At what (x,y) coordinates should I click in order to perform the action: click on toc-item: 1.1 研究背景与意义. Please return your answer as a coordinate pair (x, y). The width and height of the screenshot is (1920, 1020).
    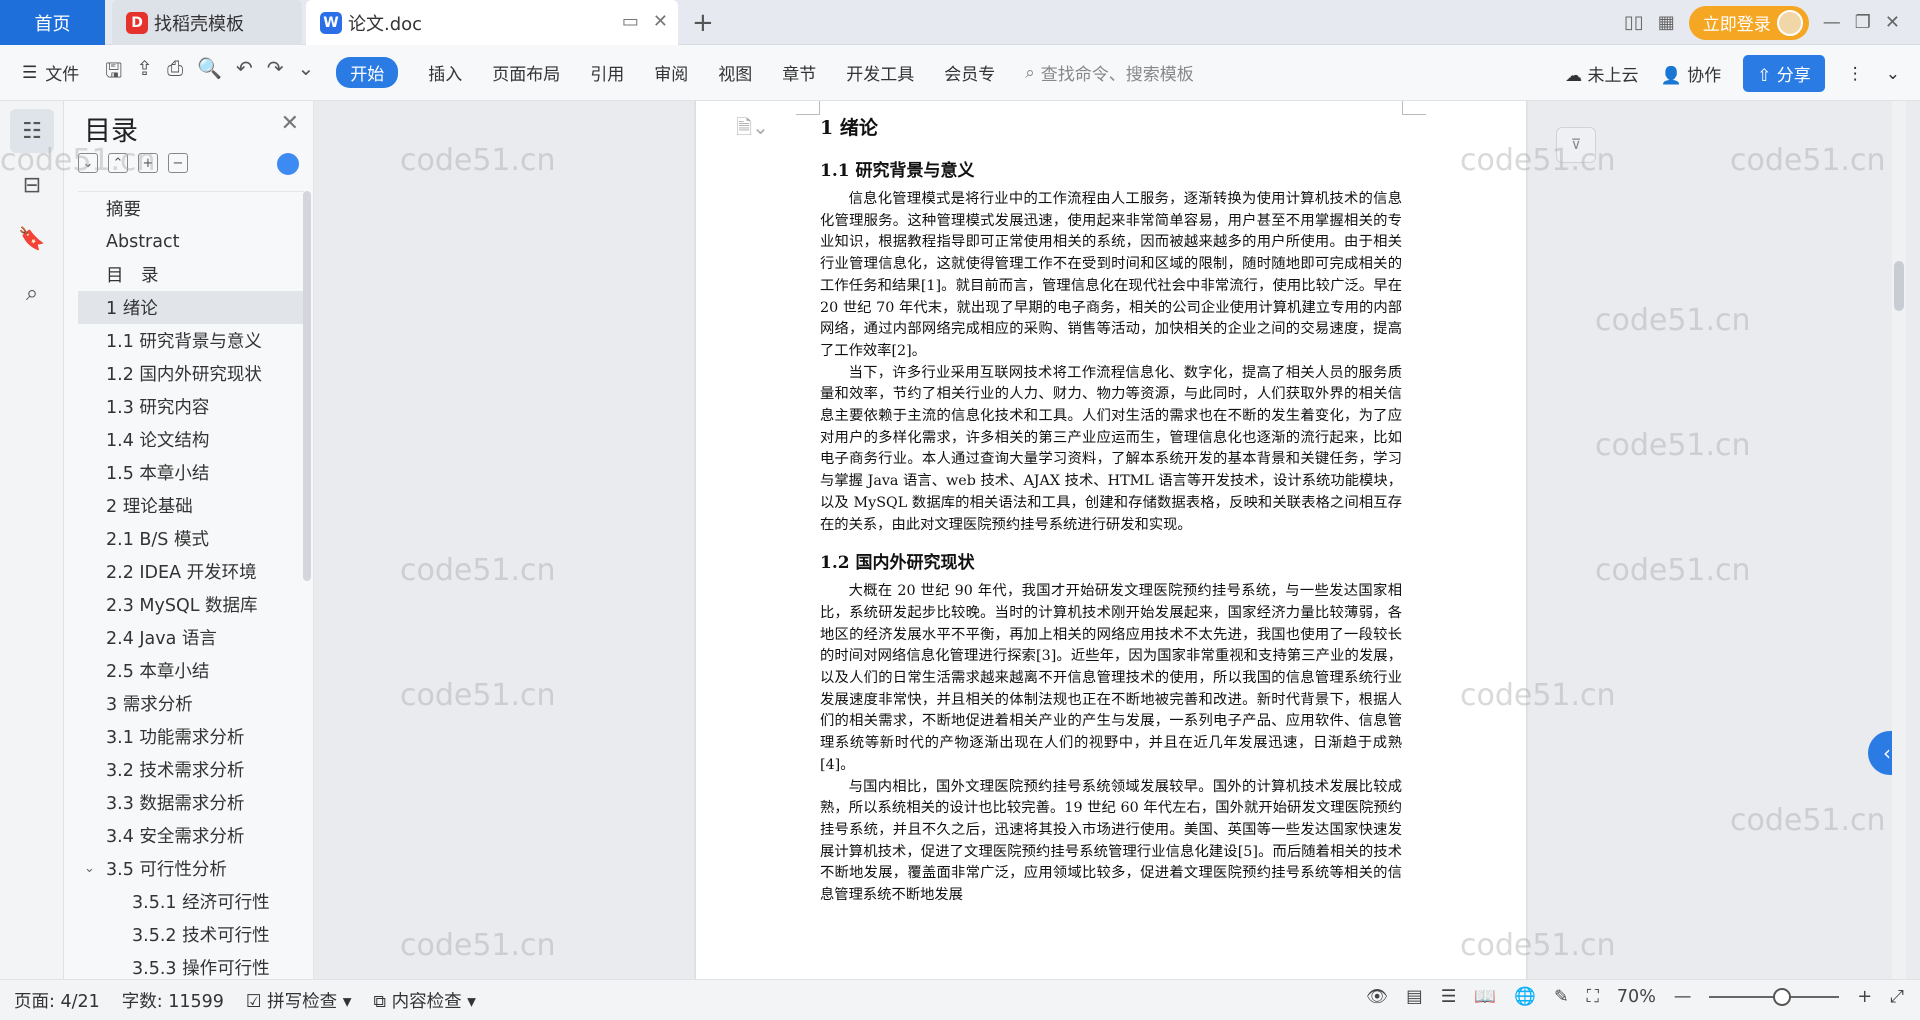
    Looking at the image, I should click on (191, 340).